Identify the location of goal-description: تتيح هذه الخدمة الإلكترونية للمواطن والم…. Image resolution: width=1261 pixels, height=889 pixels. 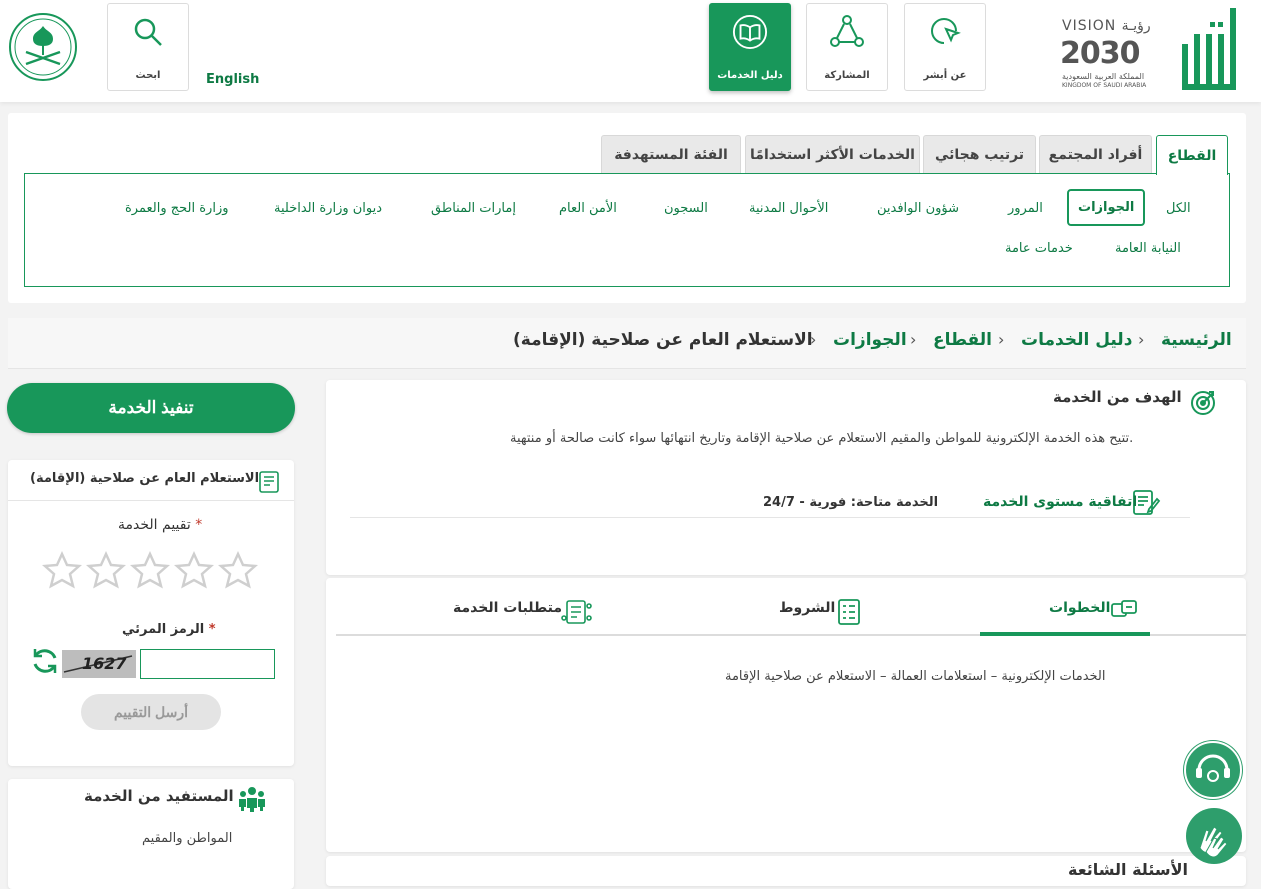
(822, 438).